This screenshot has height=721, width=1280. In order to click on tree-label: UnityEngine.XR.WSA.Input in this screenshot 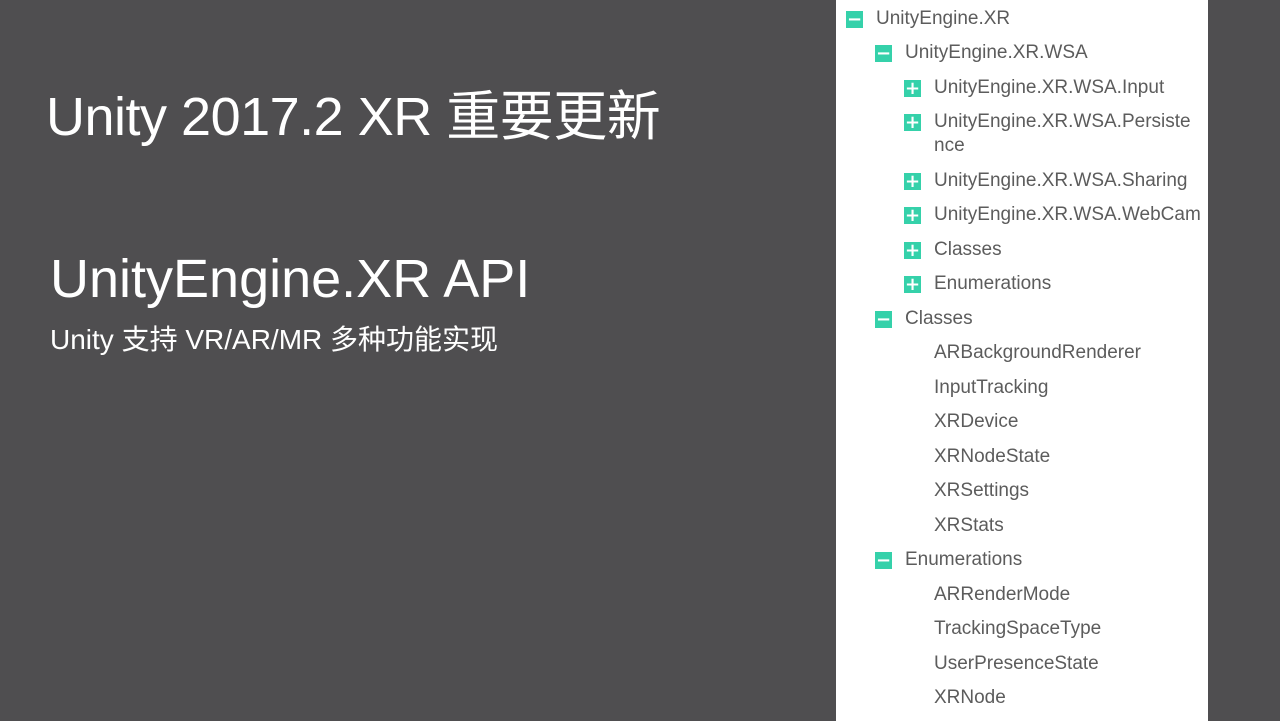, I will do `click(1049, 88)`.